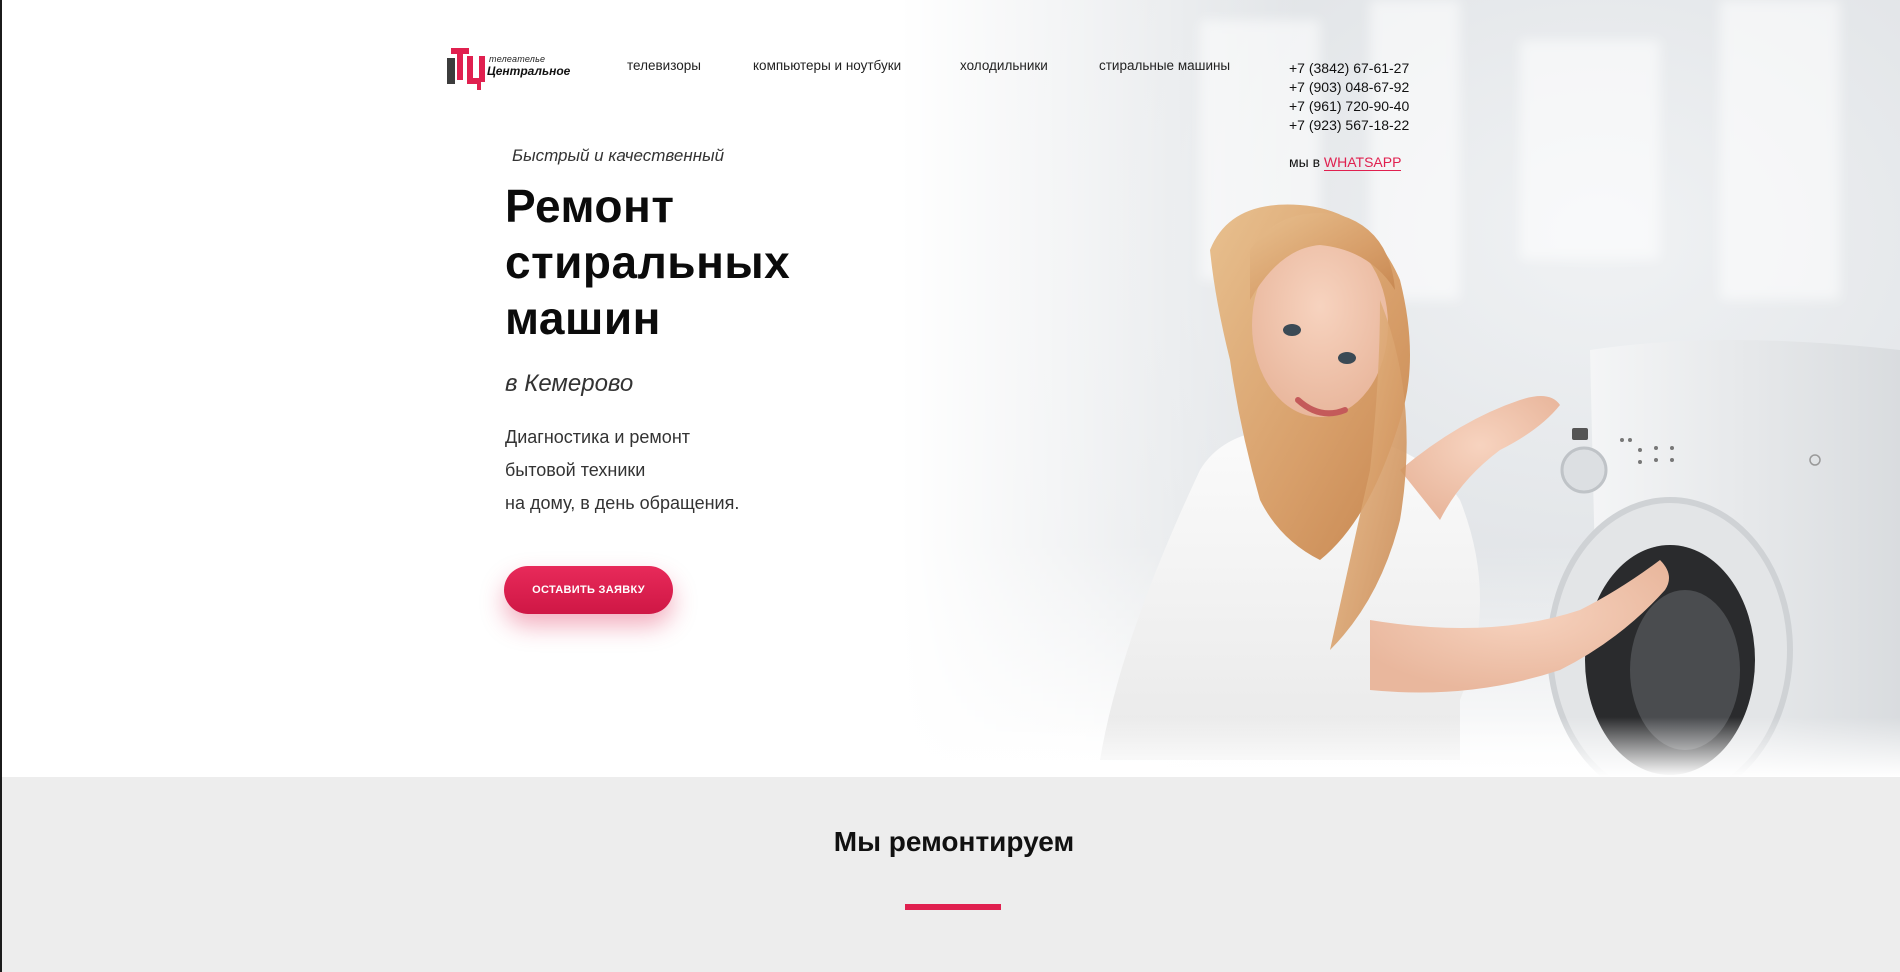 This screenshot has width=1900, height=972. Describe the element at coordinates (517, 59) in the screenshot. I see `logo-small-text: телеателье` at that location.